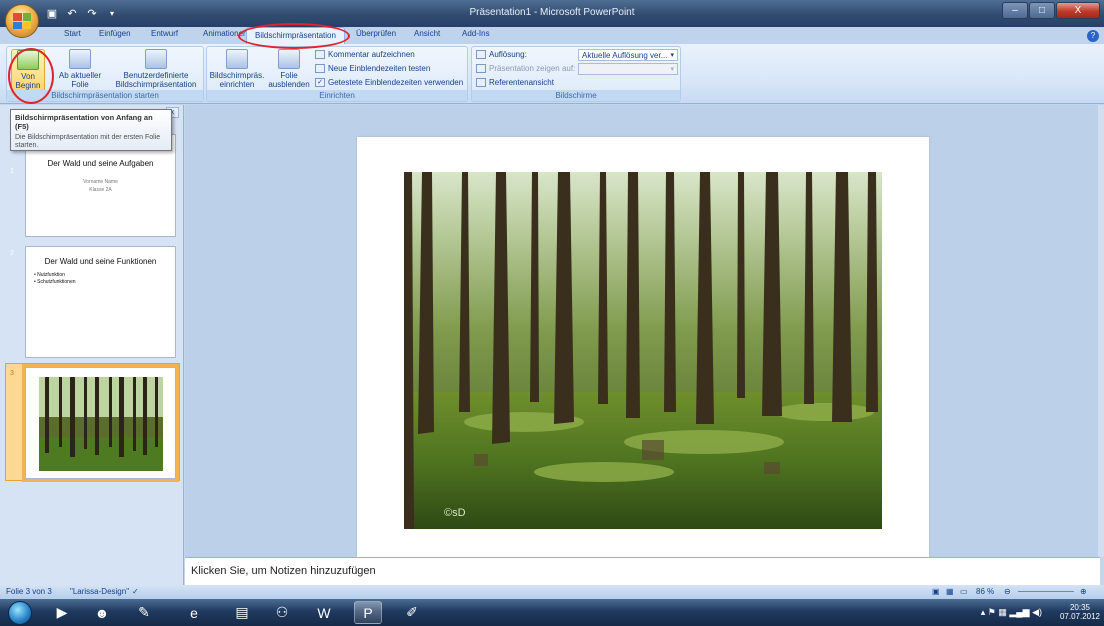 The height and width of the screenshot is (626, 1104). I want to click on referentenansicht-label: Referentenansicht, so click(521, 82).